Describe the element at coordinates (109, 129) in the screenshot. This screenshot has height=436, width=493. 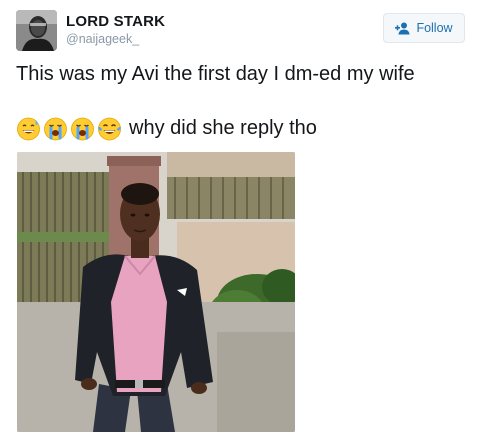
I see `tears-of-joy-emoji` at that location.